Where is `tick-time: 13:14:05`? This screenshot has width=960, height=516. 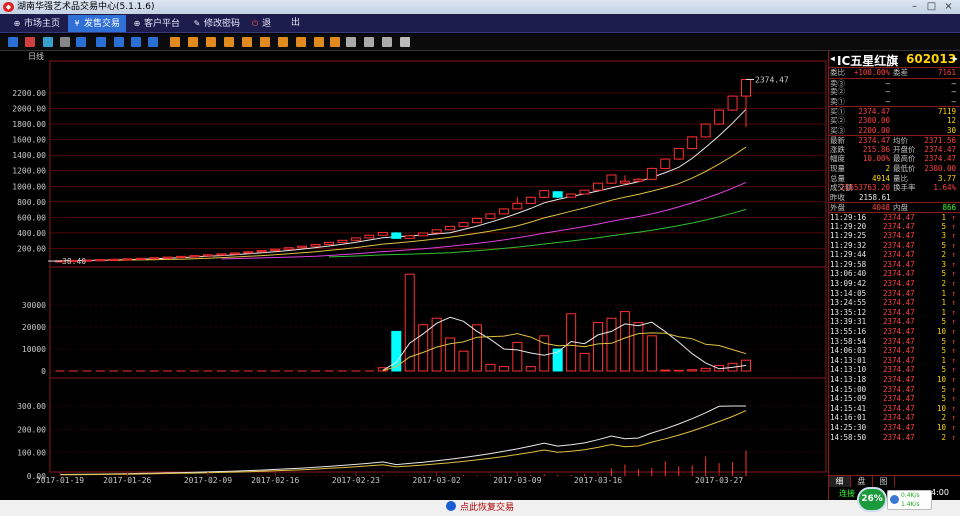
tick-time: 13:14:05 is located at coordinates (848, 293).